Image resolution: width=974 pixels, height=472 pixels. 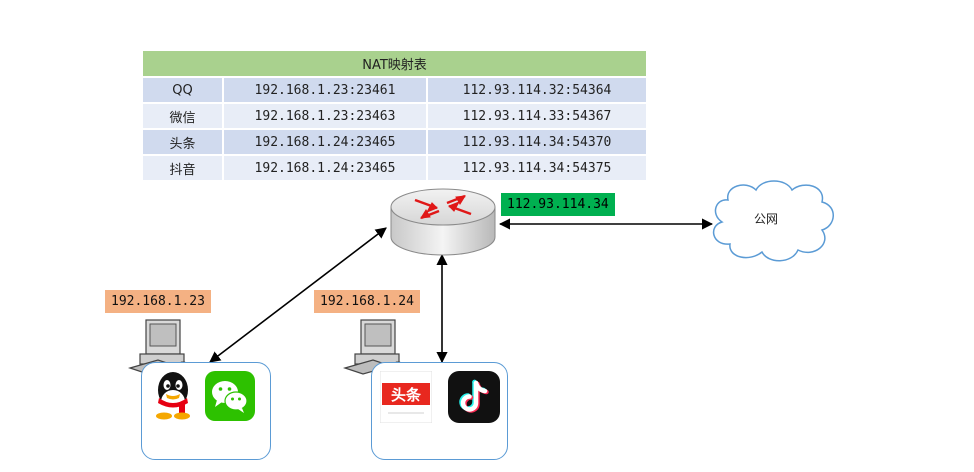 What do you see at coordinates (230, 396) in the screenshot?
I see `wechat-icon` at bounding box center [230, 396].